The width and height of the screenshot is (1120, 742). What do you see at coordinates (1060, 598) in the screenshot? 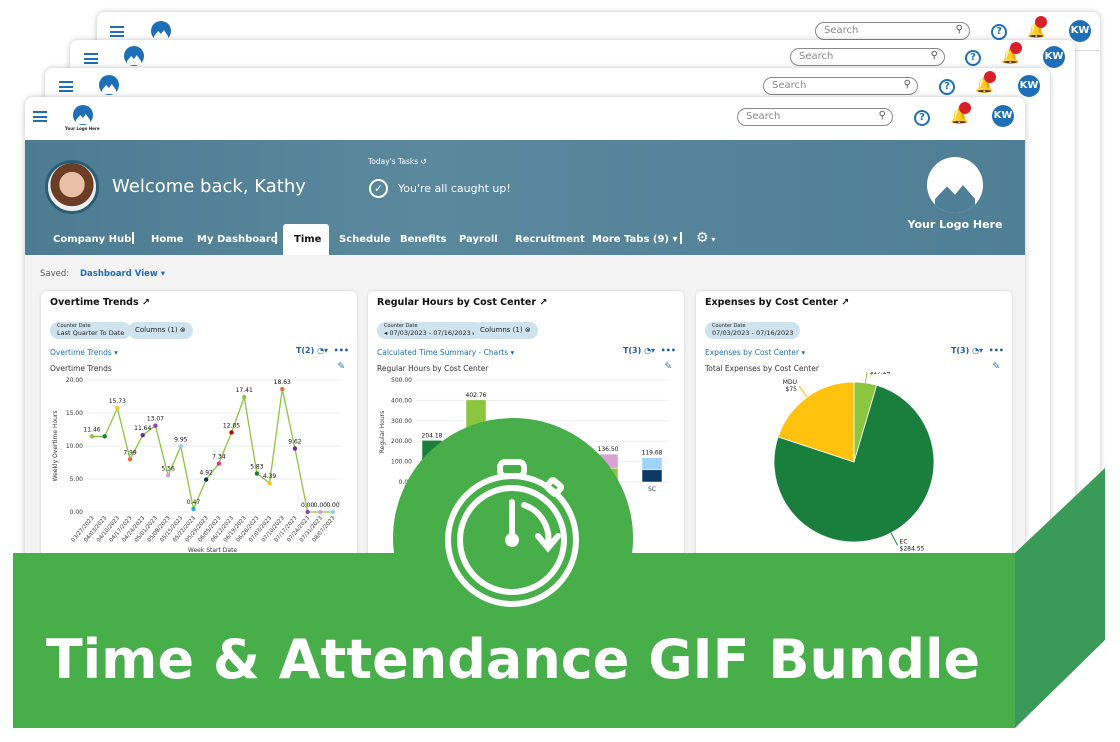
I see `banner-side` at bounding box center [1060, 598].